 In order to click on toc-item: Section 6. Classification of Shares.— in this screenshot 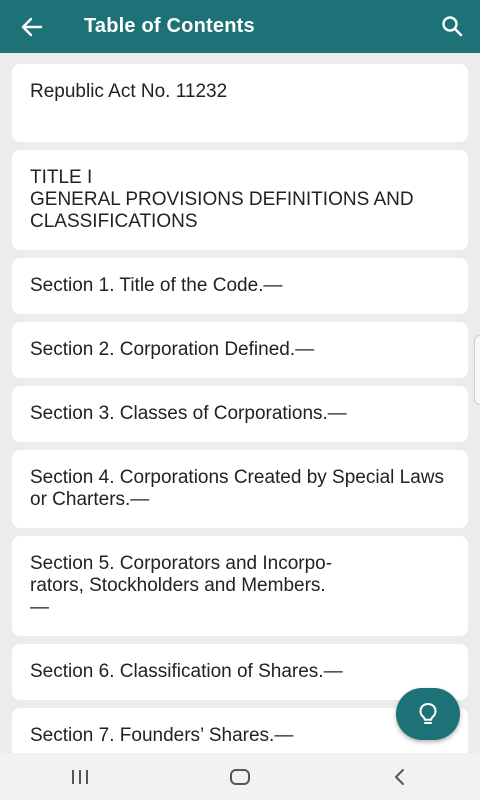, I will do `click(240, 672)`.